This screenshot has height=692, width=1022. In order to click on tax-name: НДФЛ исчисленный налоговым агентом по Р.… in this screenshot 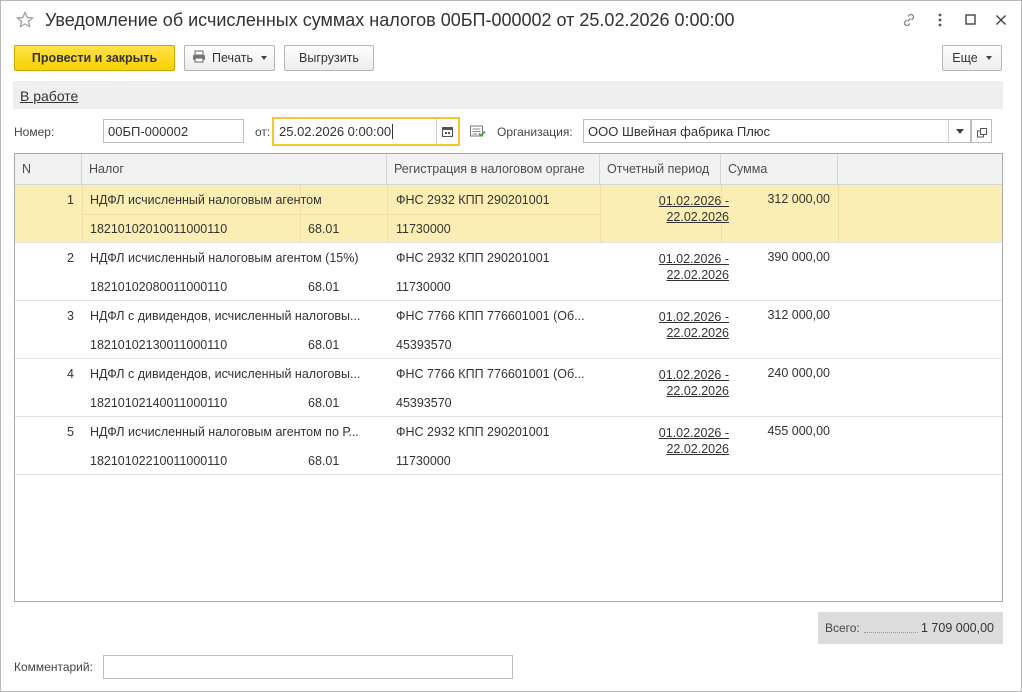, I will do `click(224, 432)`.